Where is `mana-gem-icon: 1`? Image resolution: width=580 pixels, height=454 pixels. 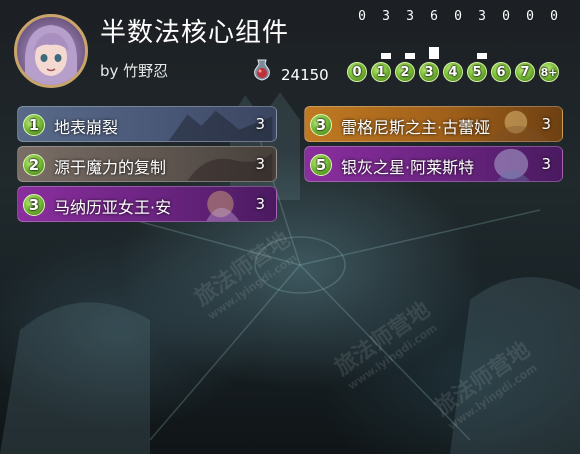
mana-gem-icon: 1 is located at coordinates (381, 72).